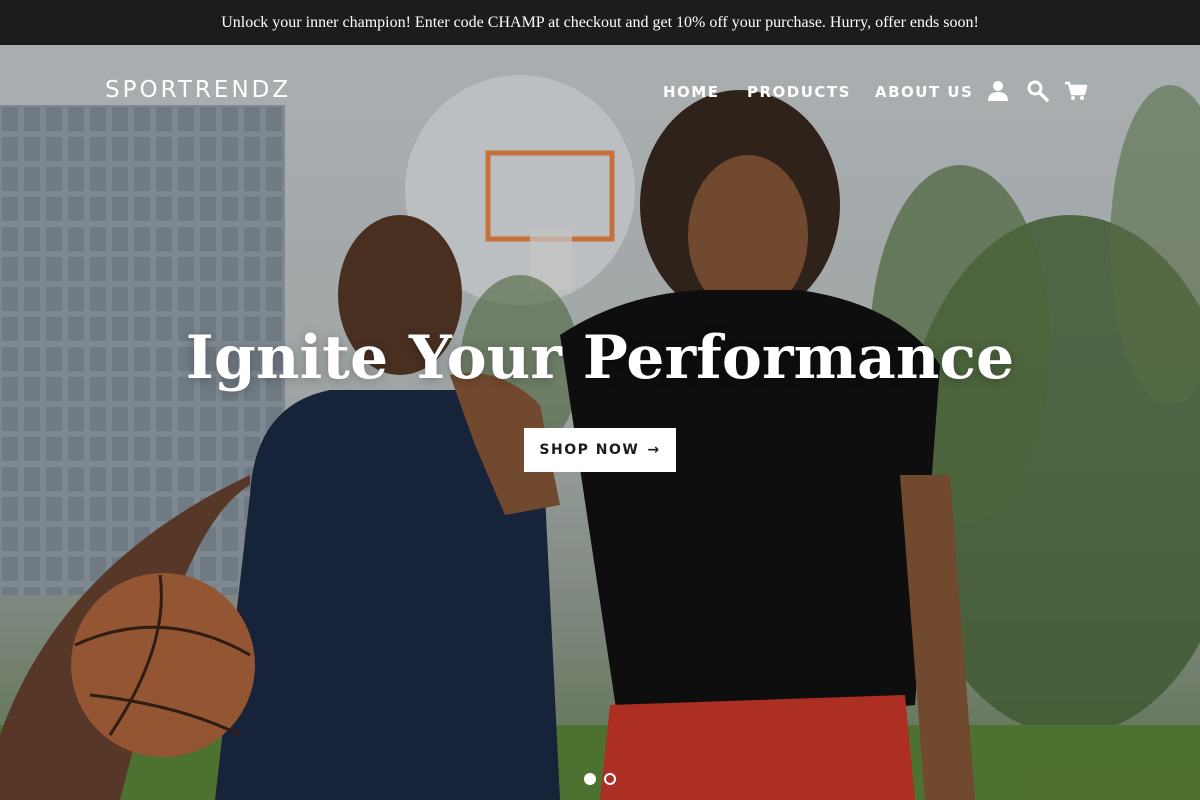 The image size is (1200, 800). I want to click on main-nav: HOME PRODUCTS ABOUT US, so click(600, 91).